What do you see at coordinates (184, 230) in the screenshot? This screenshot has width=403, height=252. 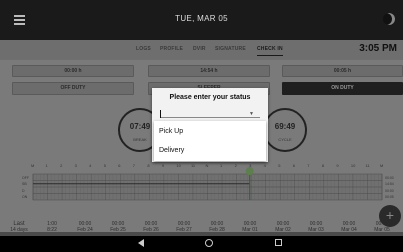 I see `recap-bottom: Feb 27` at bounding box center [184, 230].